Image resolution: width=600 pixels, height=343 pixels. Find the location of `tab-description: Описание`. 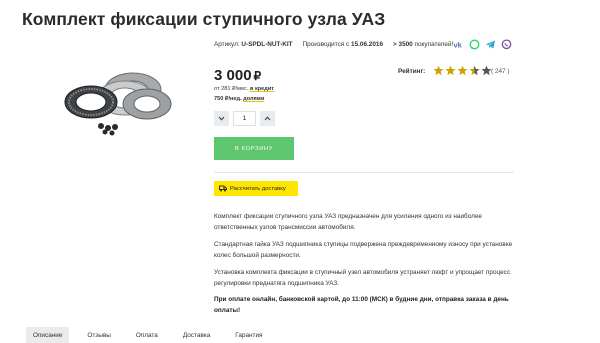

tab-description: Описание is located at coordinates (48, 335).